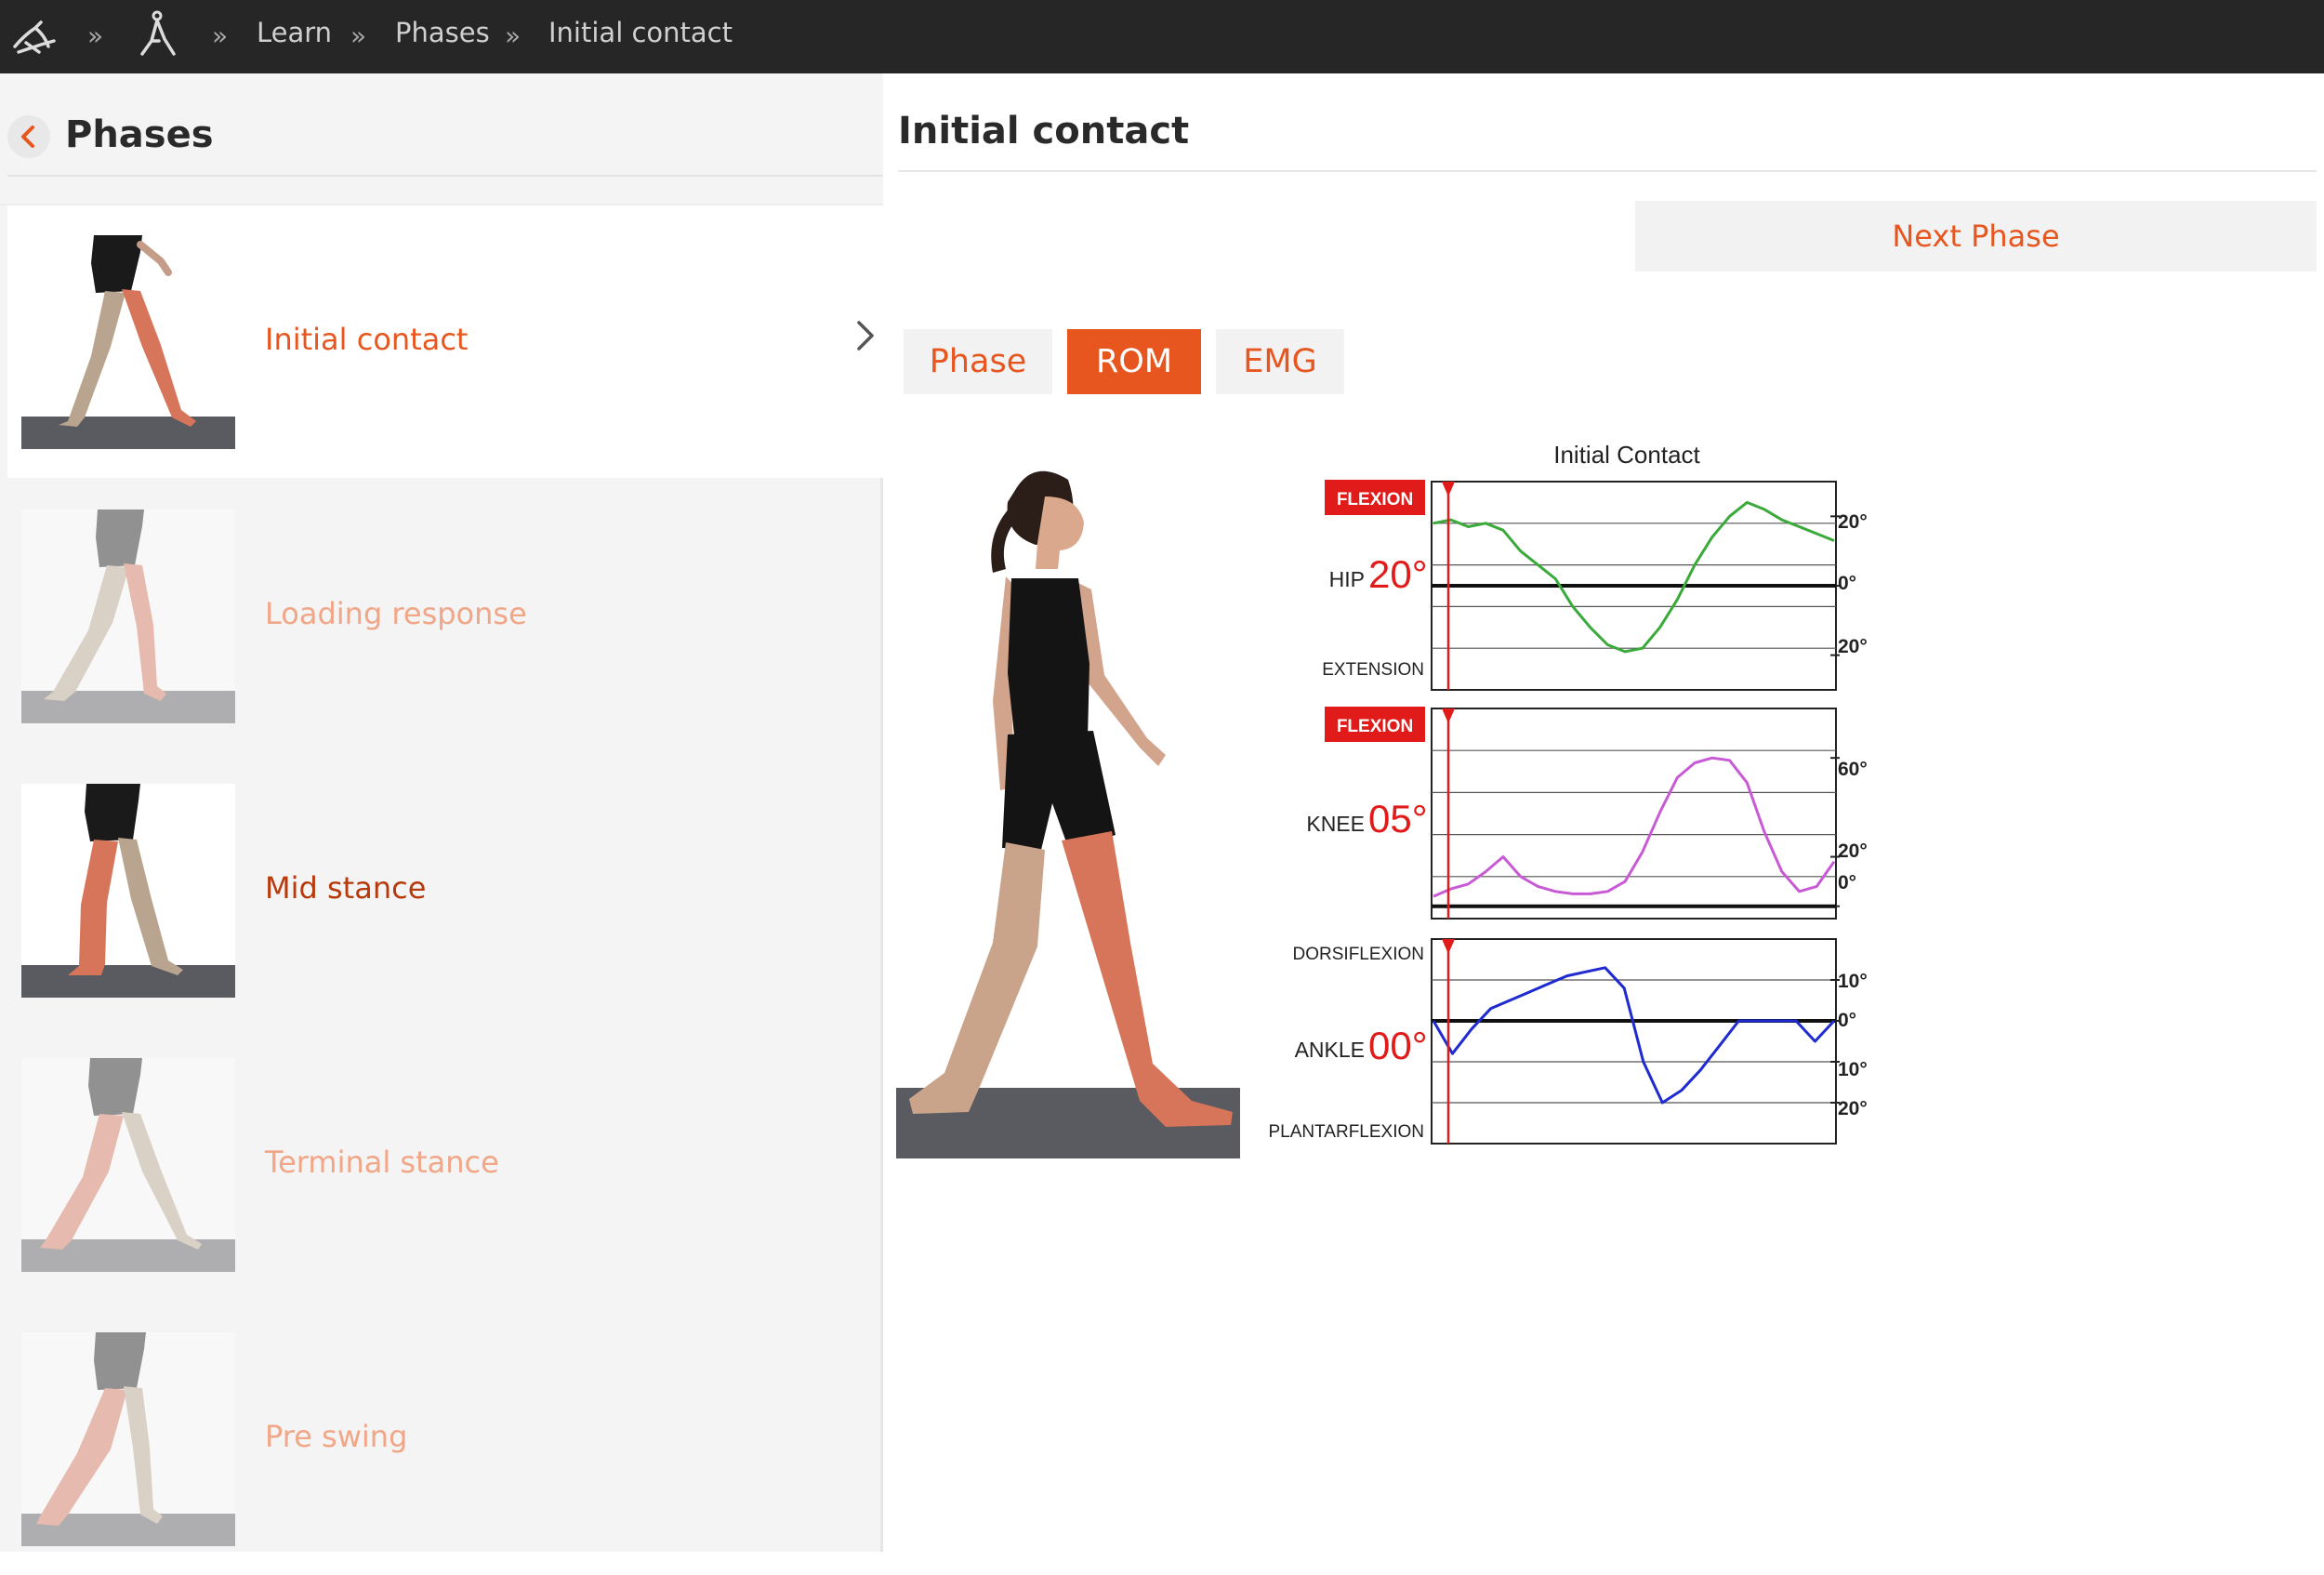  I want to click on knee-tick-label: 20°, so click(1853, 851).